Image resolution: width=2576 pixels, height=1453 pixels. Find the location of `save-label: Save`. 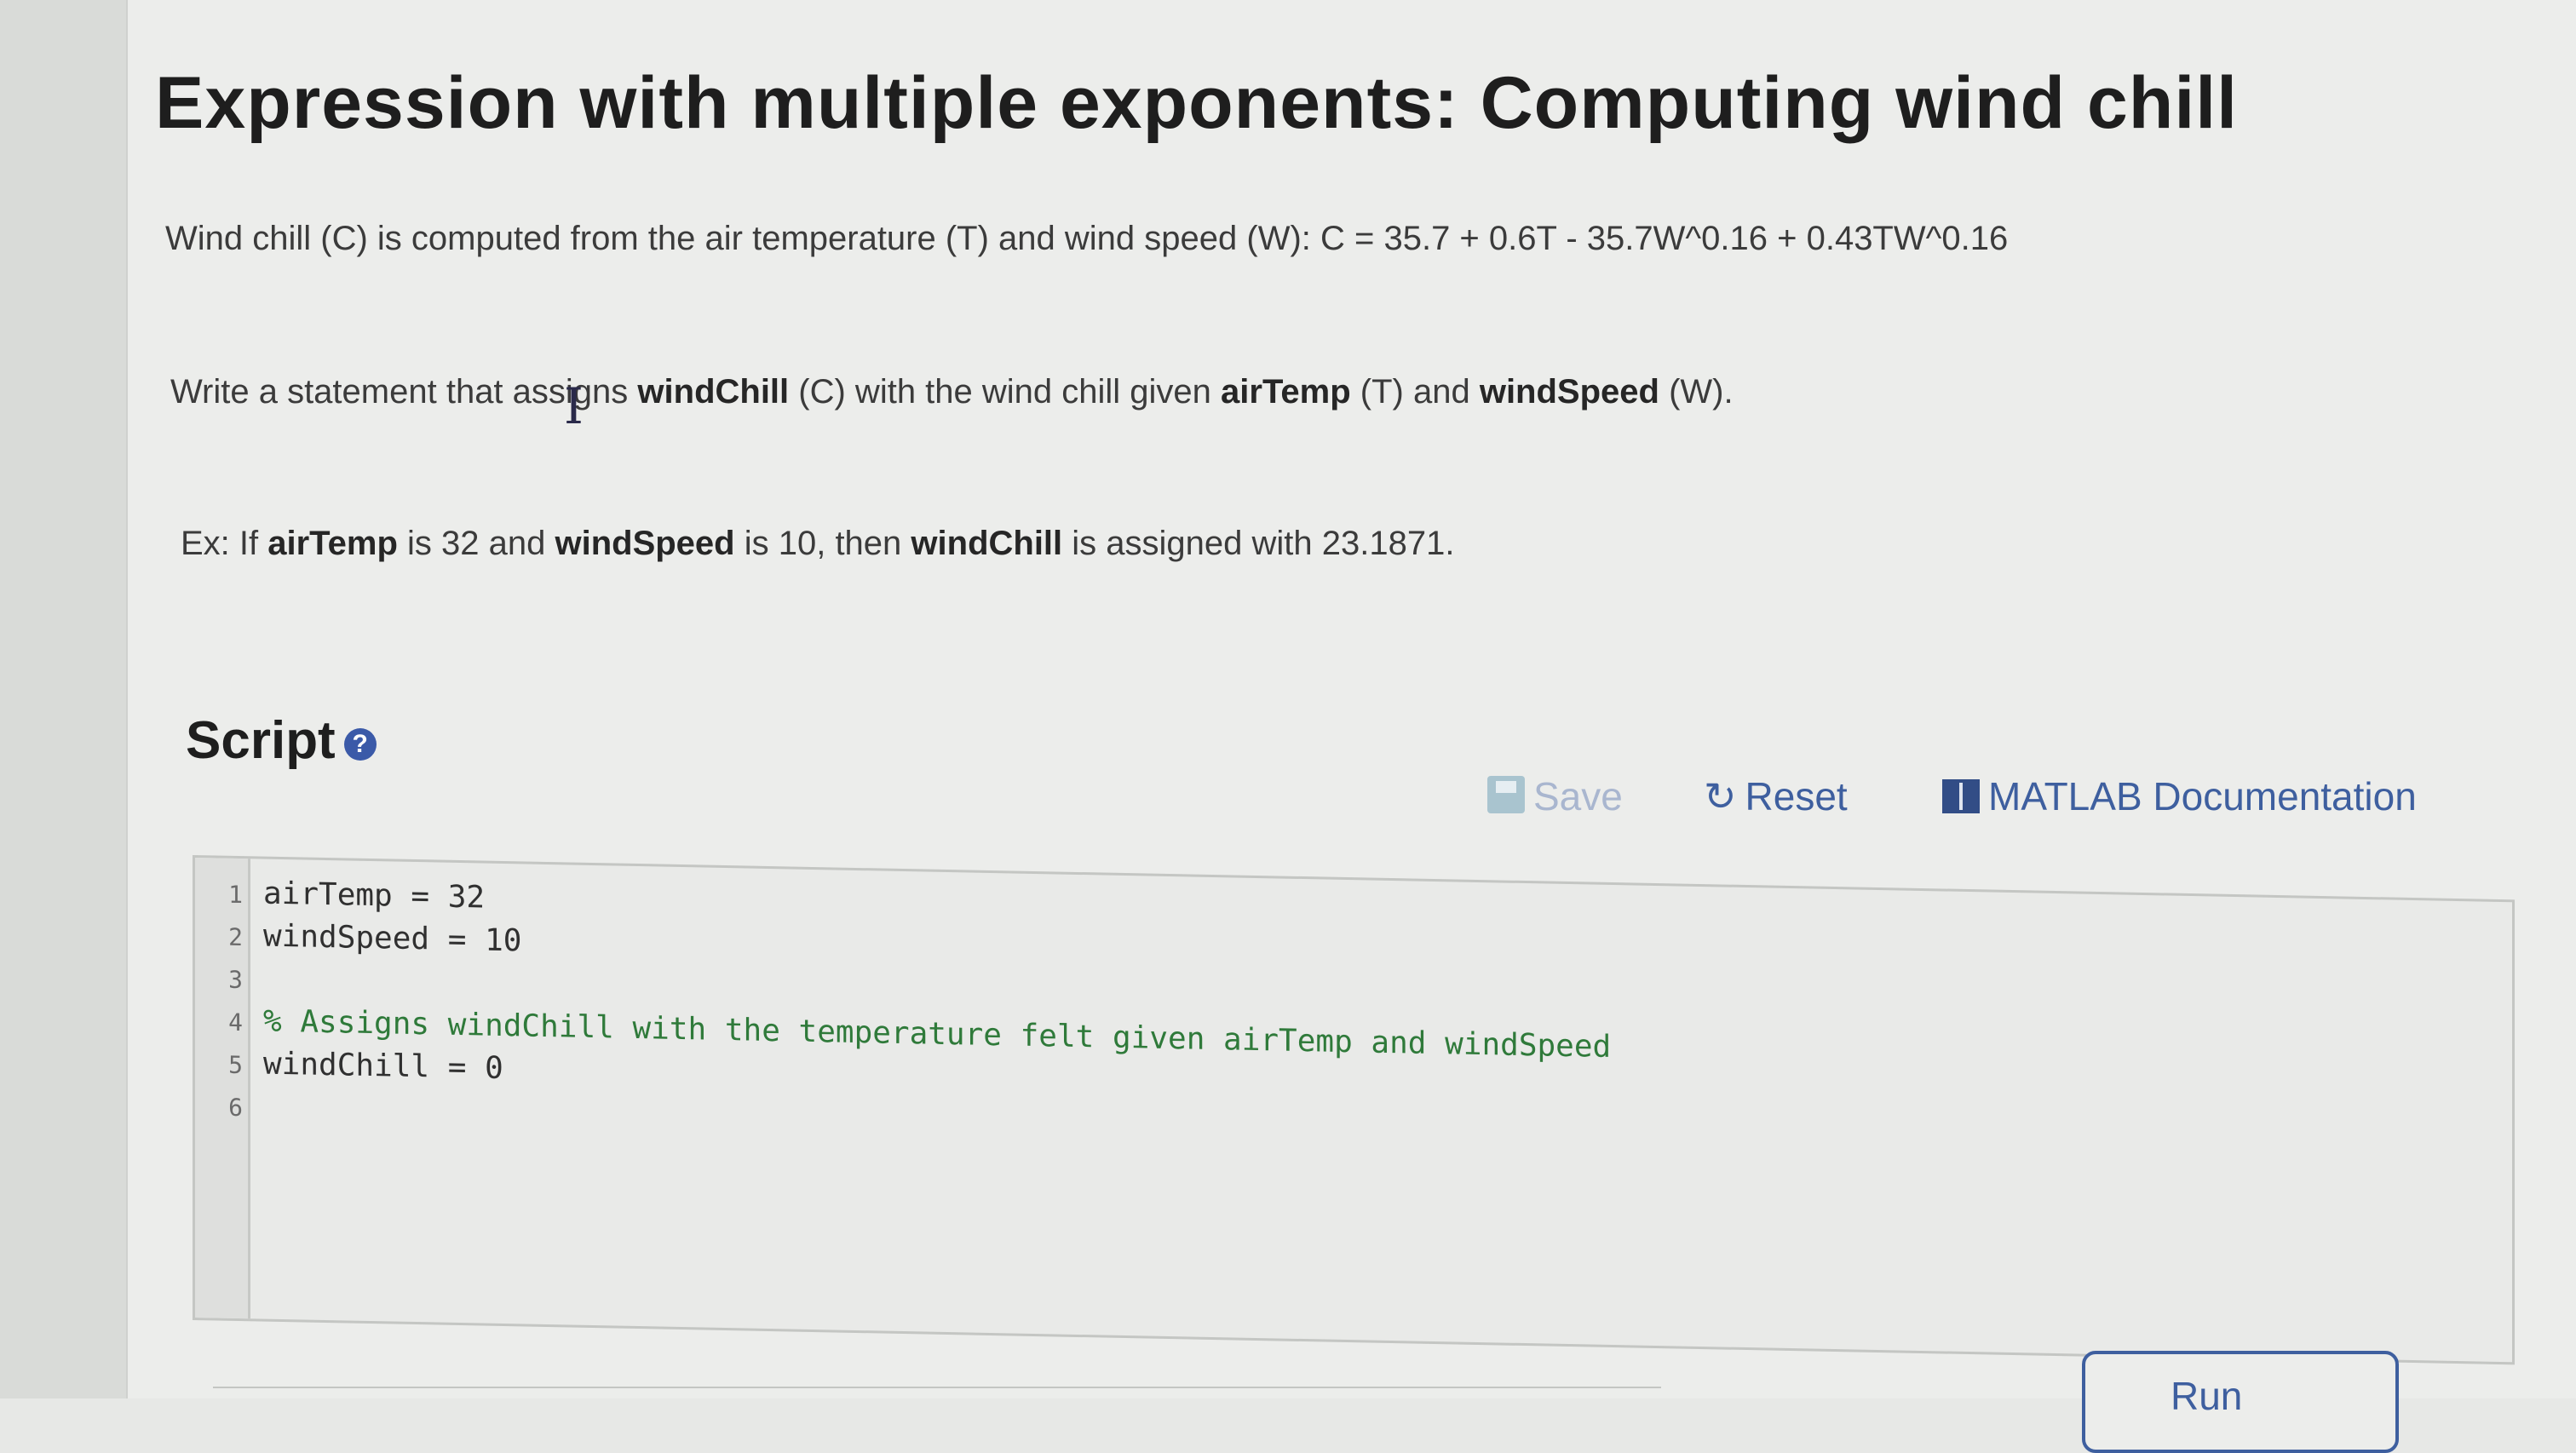

save-label: Save is located at coordinates (1578, 796).